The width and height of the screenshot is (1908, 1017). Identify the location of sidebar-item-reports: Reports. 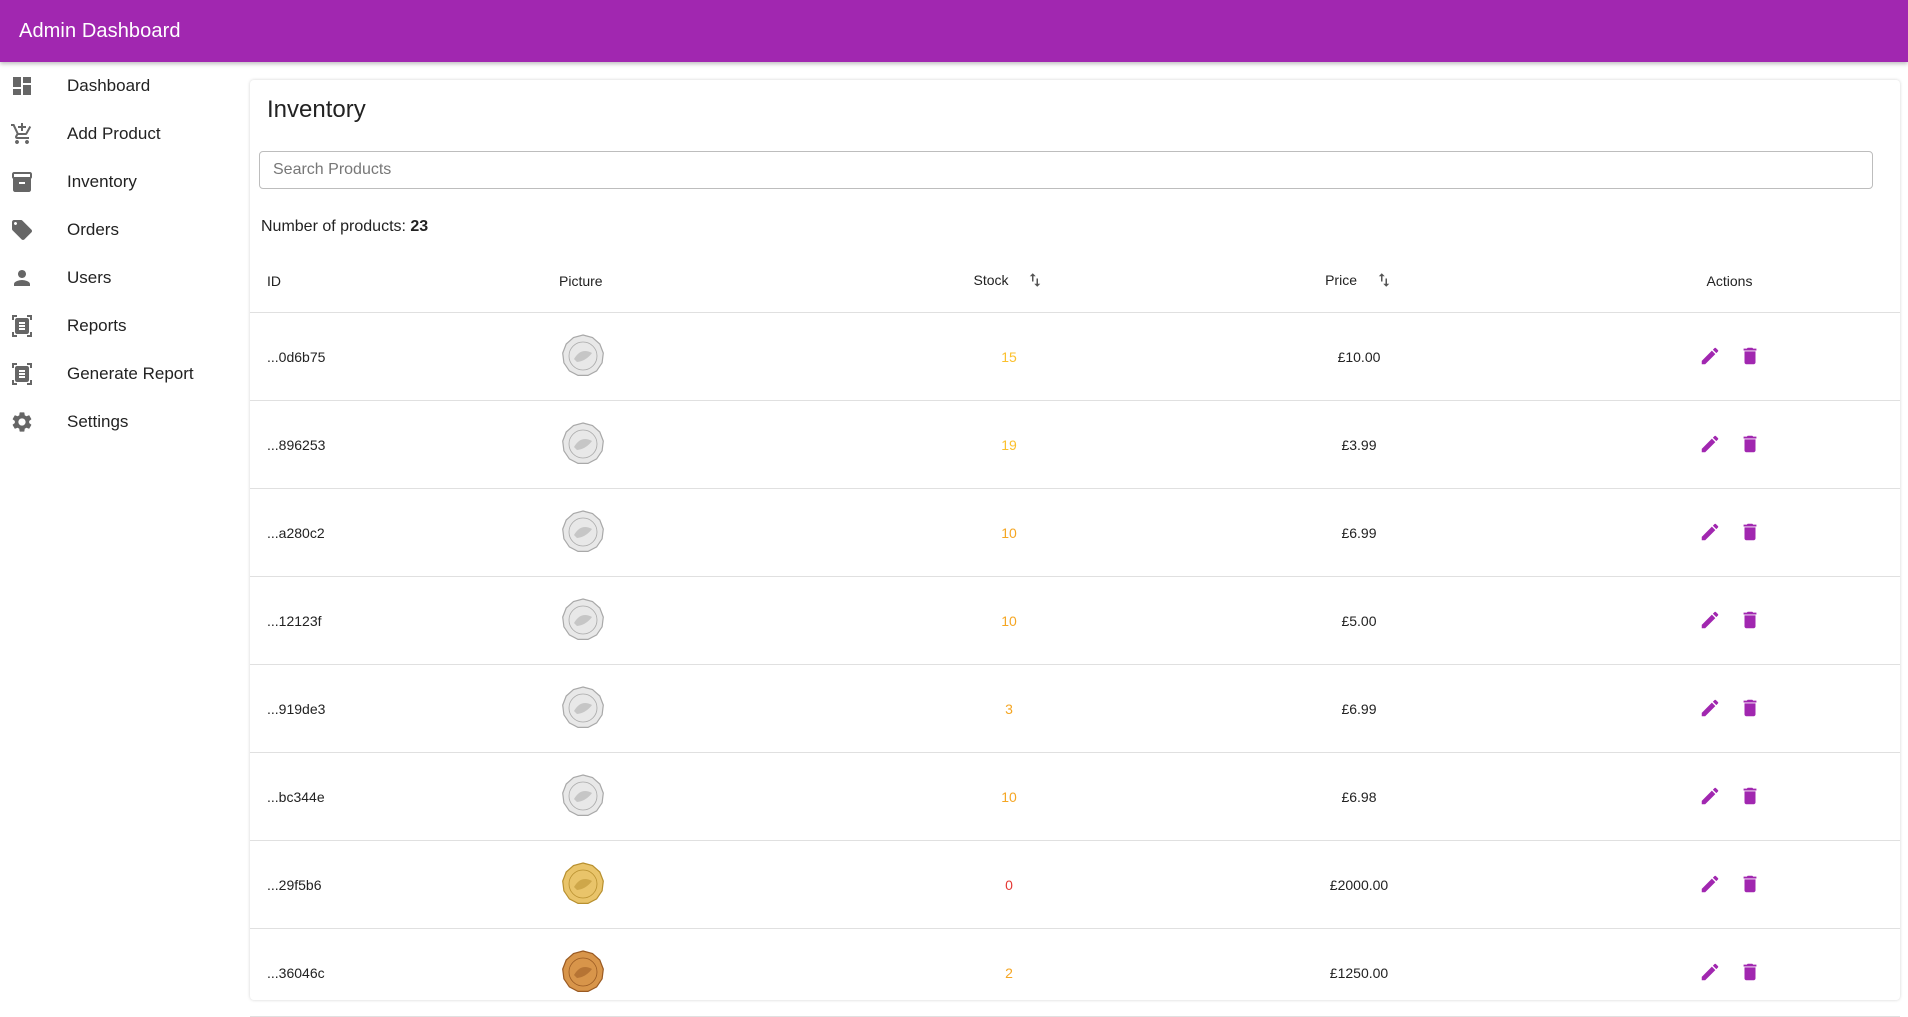
(119, 326).